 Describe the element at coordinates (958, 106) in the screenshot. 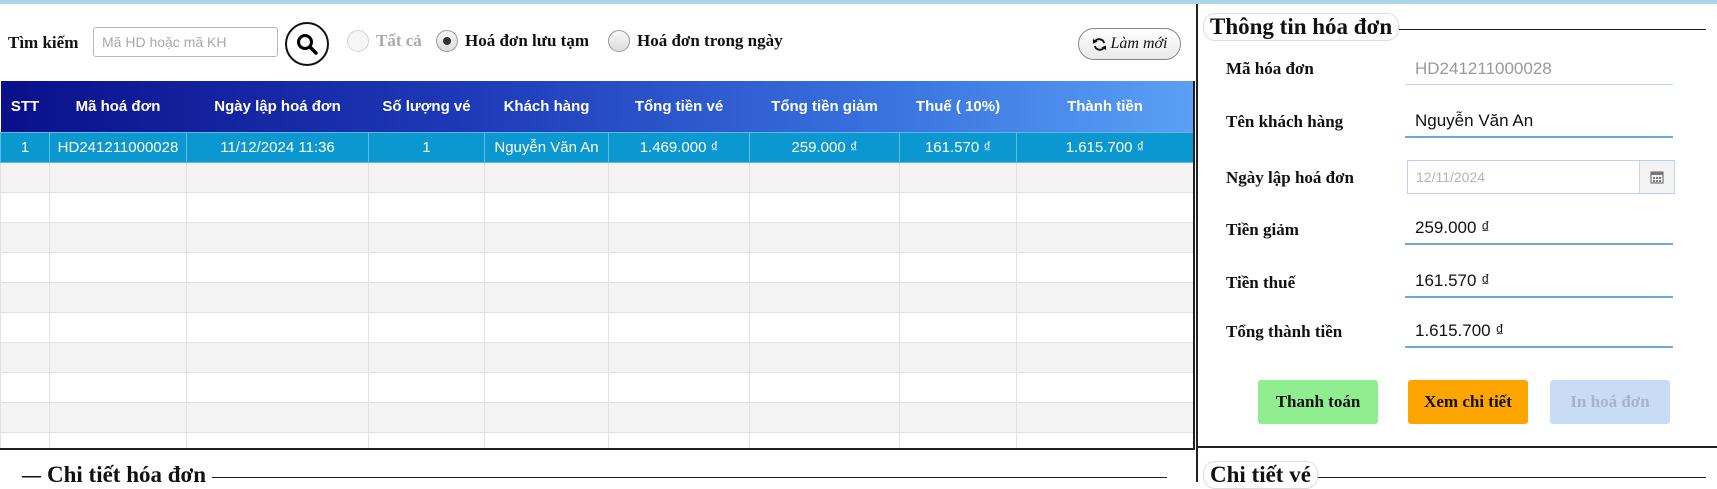

I see `column-header: Thuế ( 10%)` at that location.